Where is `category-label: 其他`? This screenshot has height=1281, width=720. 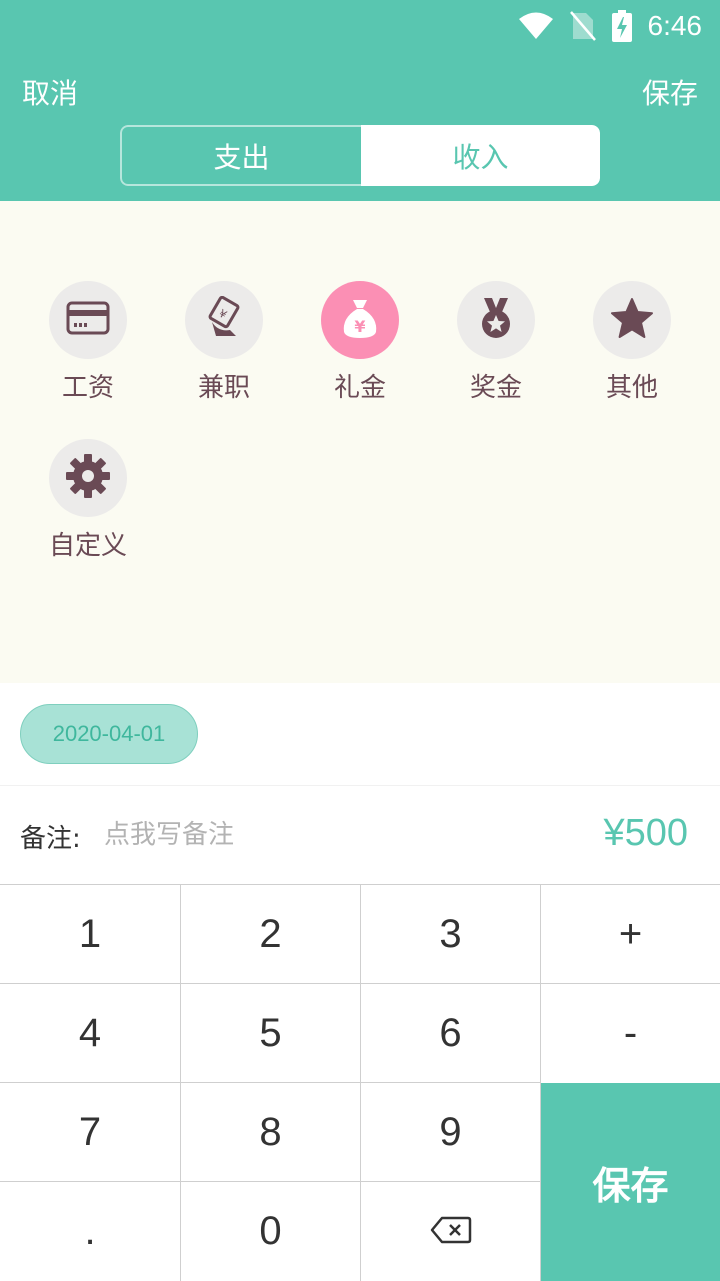 category-label: 其他 is located at coordinates (632, 385).